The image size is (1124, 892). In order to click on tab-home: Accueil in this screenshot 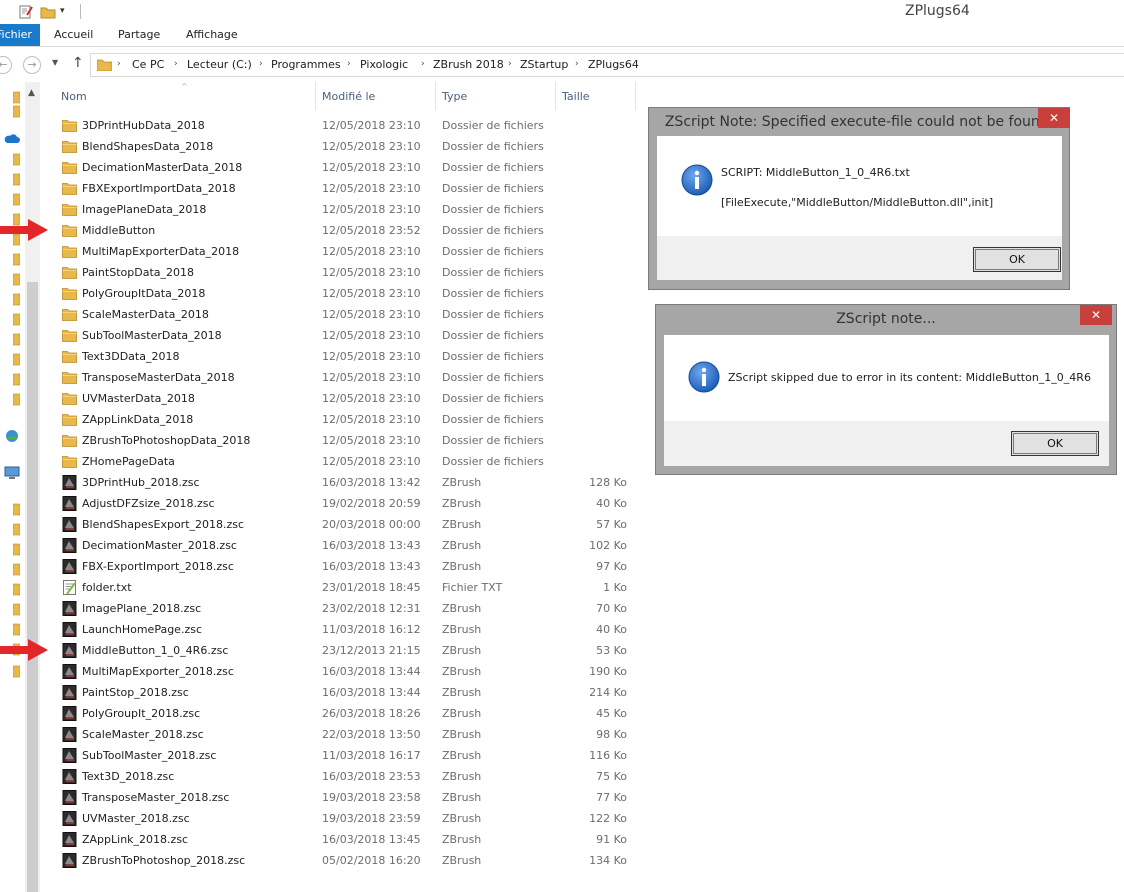, I will do `click(73, 35)`.